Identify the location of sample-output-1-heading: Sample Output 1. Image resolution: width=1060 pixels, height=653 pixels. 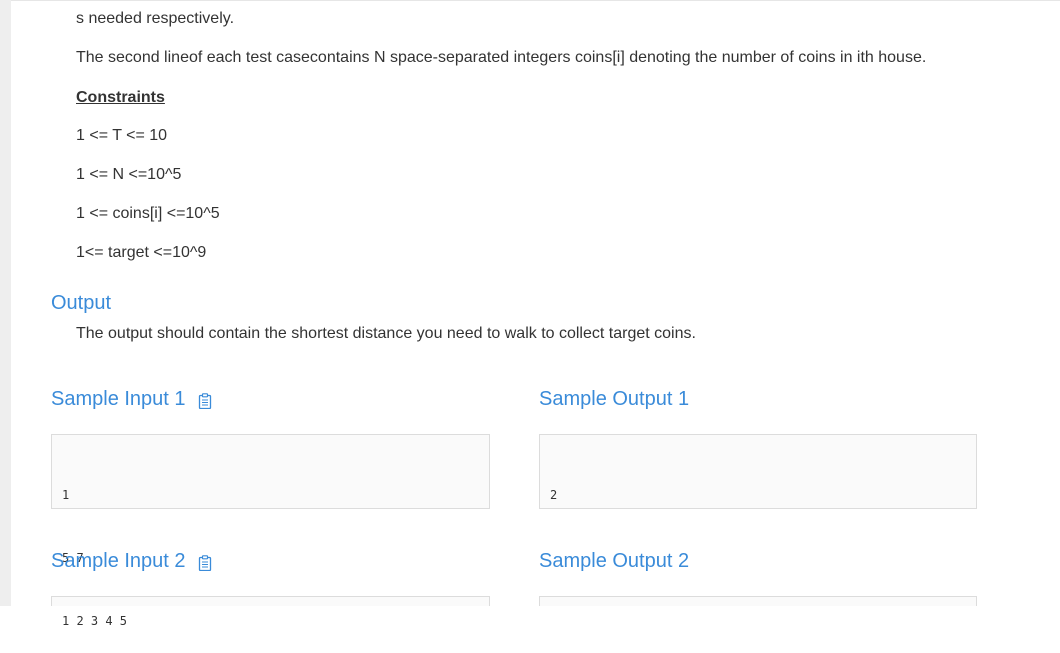
(614, 399).